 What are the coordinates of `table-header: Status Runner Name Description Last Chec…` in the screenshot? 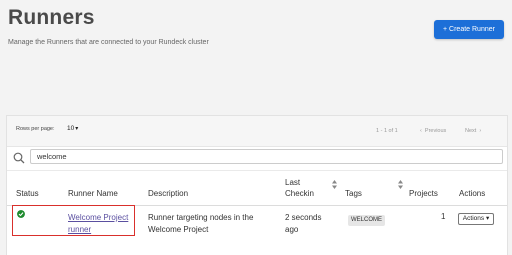 It's located at (257, 188).